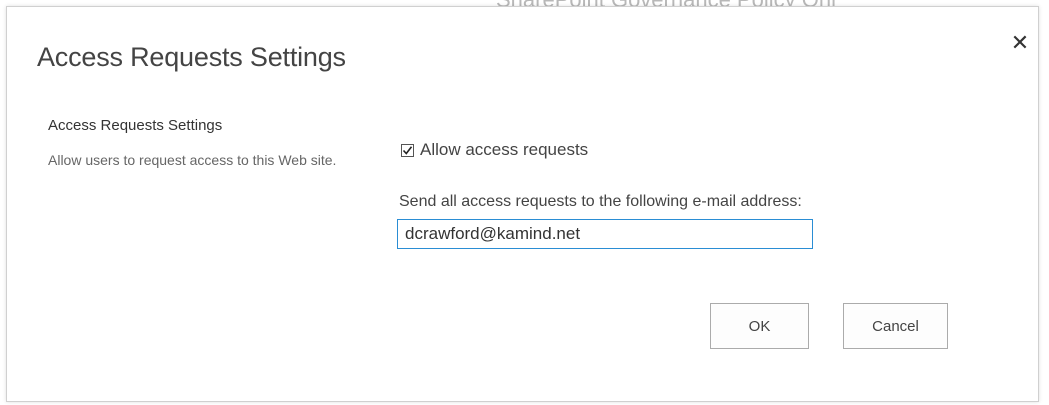 This screenshot has height=405, width=1049. I want to click on section-heading: Access Requests Settings, so click(135, 125).